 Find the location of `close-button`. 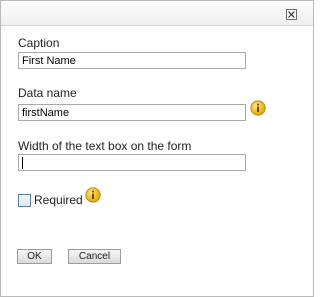

close-button is located at coordinates (291, 14).